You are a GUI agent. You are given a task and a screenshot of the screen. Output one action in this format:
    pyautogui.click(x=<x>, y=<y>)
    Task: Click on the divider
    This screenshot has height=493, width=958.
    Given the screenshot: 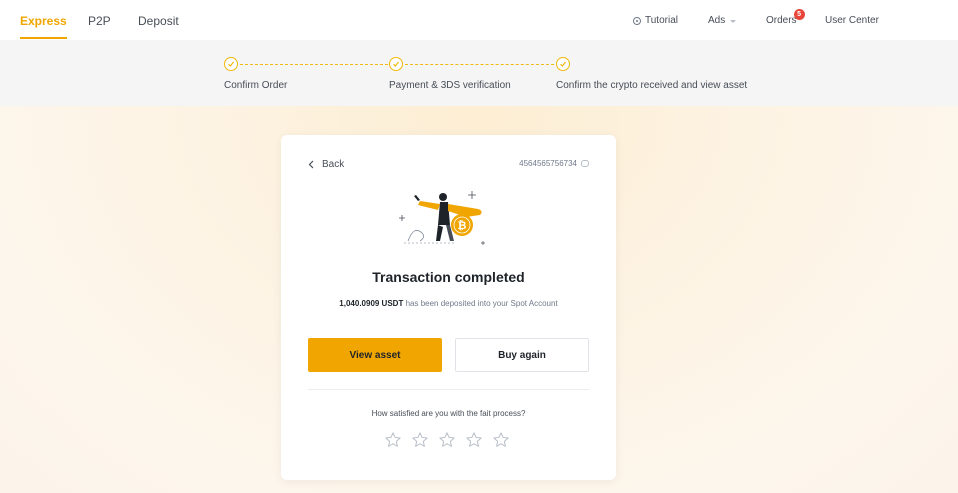 What is the action you would take?
    pyautogui.click(x=448, y=389)
    